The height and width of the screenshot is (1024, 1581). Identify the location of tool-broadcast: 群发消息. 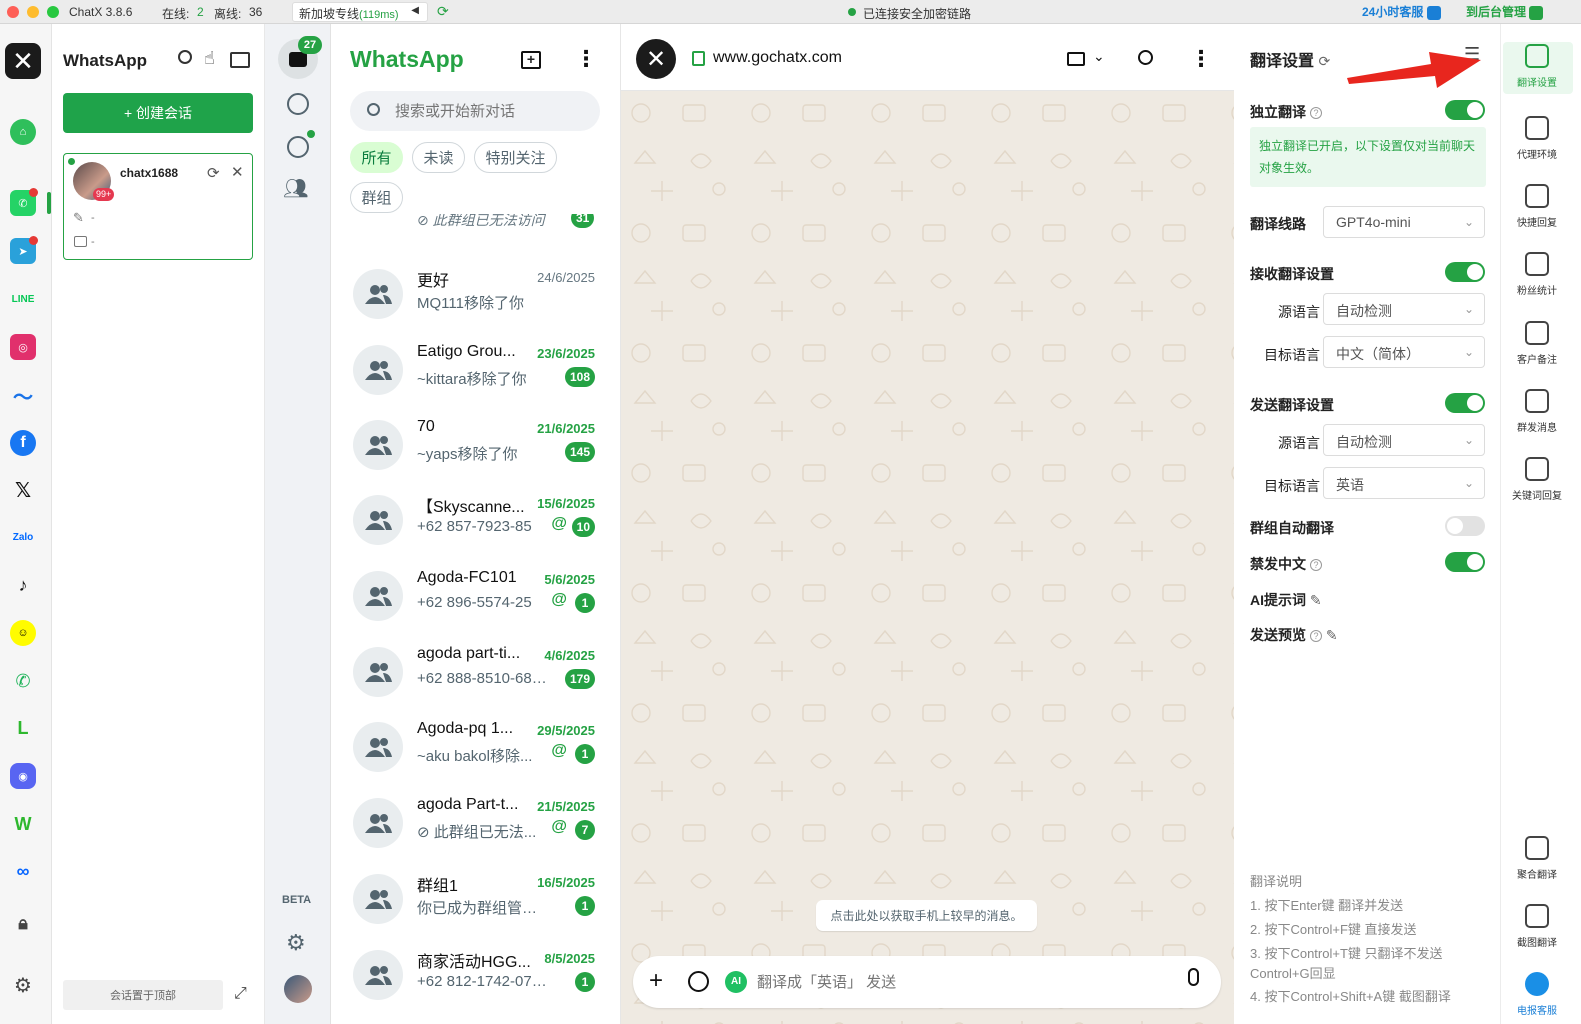
(1537, 411).